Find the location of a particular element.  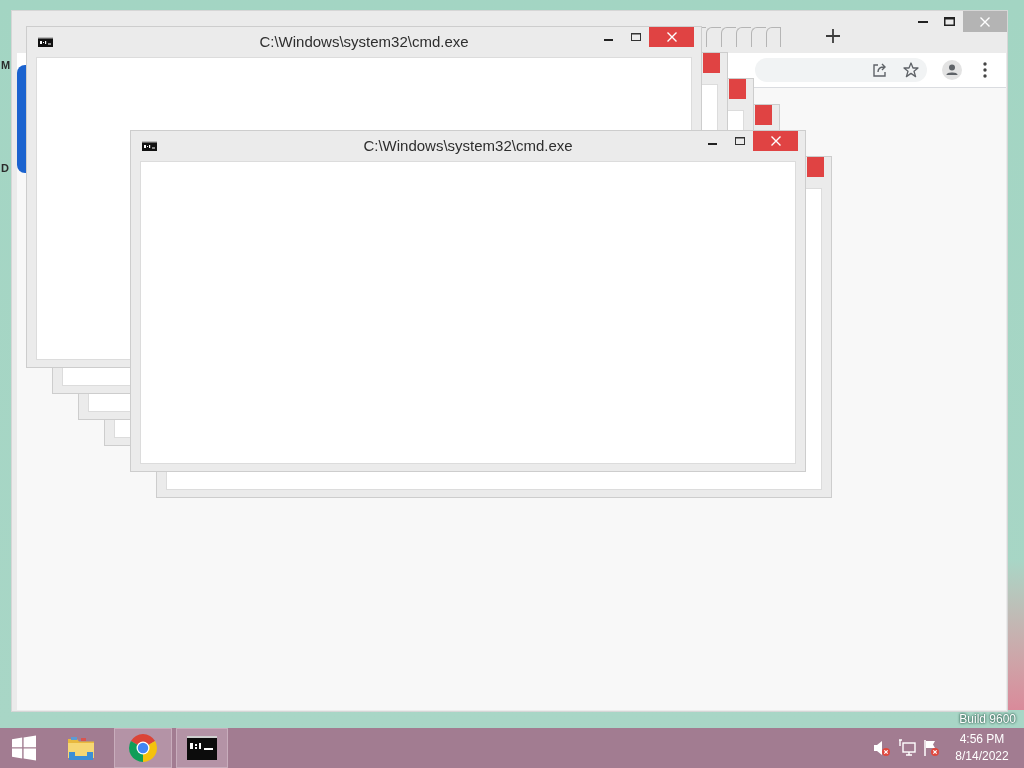

os-build-watermark: Build 9600 is located at coordinates (987, 719).